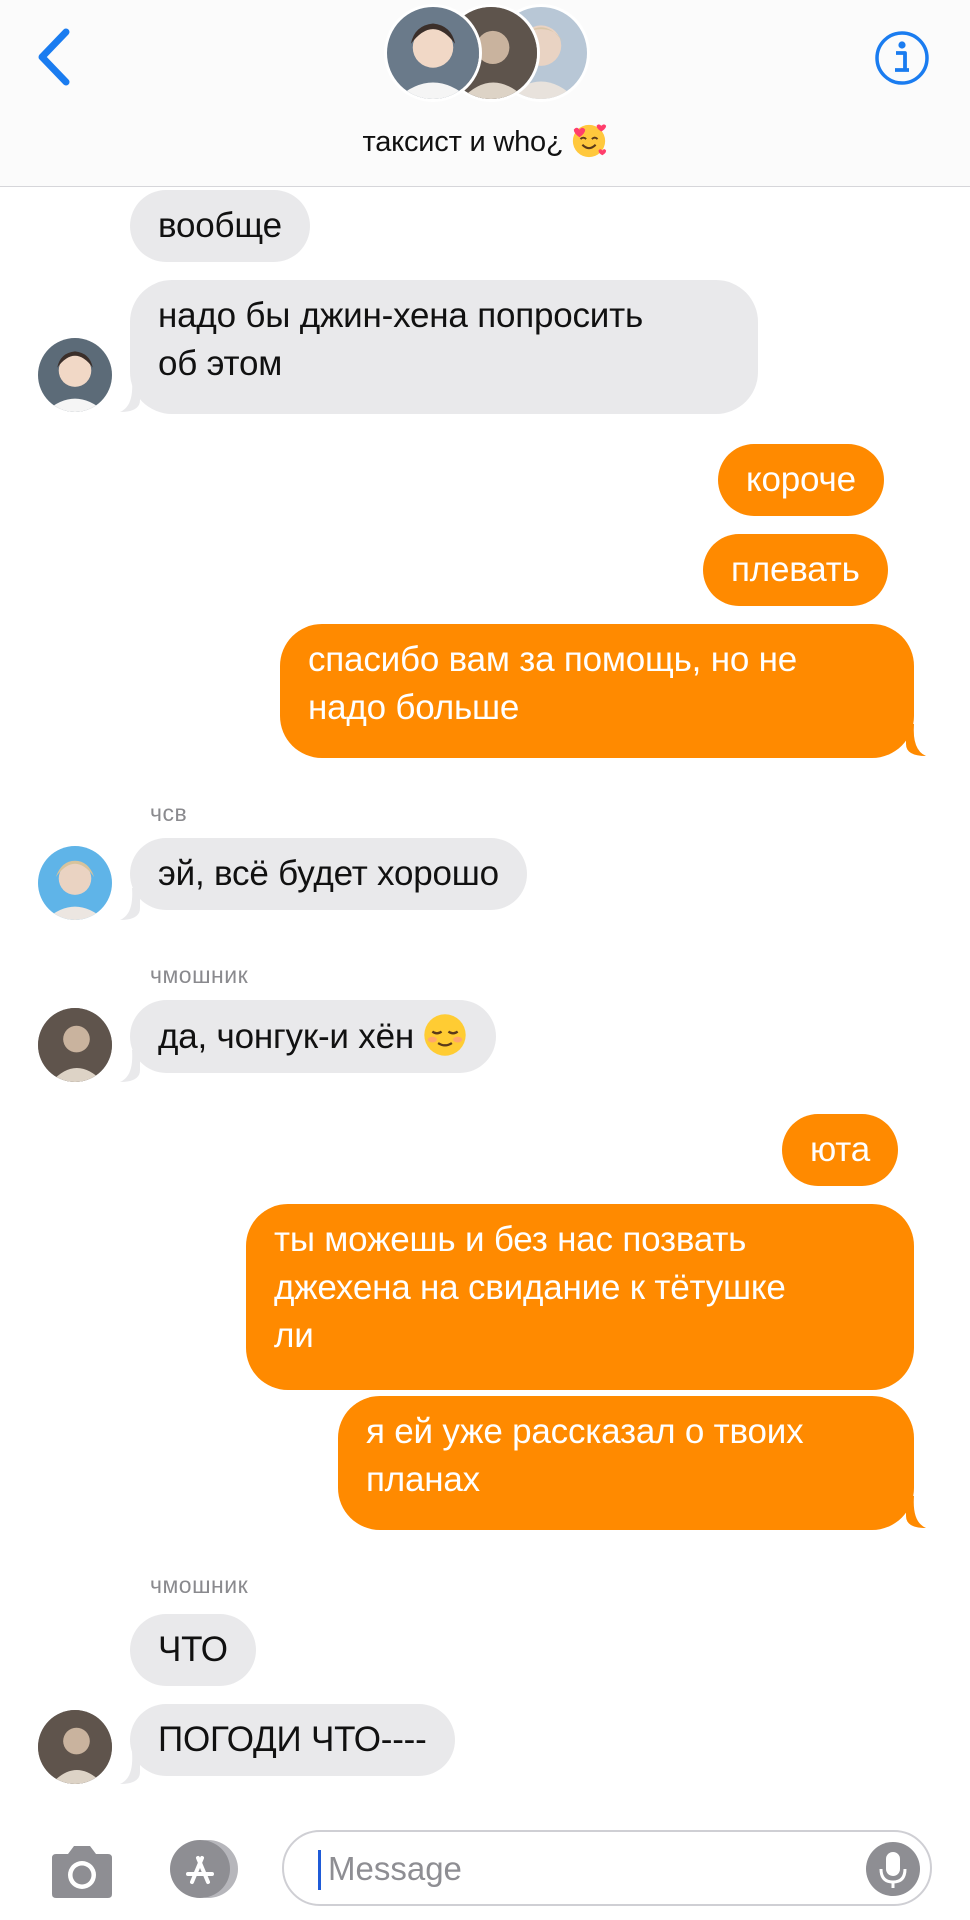 The width and height of the screenshot is (970, 1920). Describe the element at coordinates (626, 1463) in the screenshot. I see `message-bubble-outgoing: я ей уже рассказал о твоих планах` at that location.